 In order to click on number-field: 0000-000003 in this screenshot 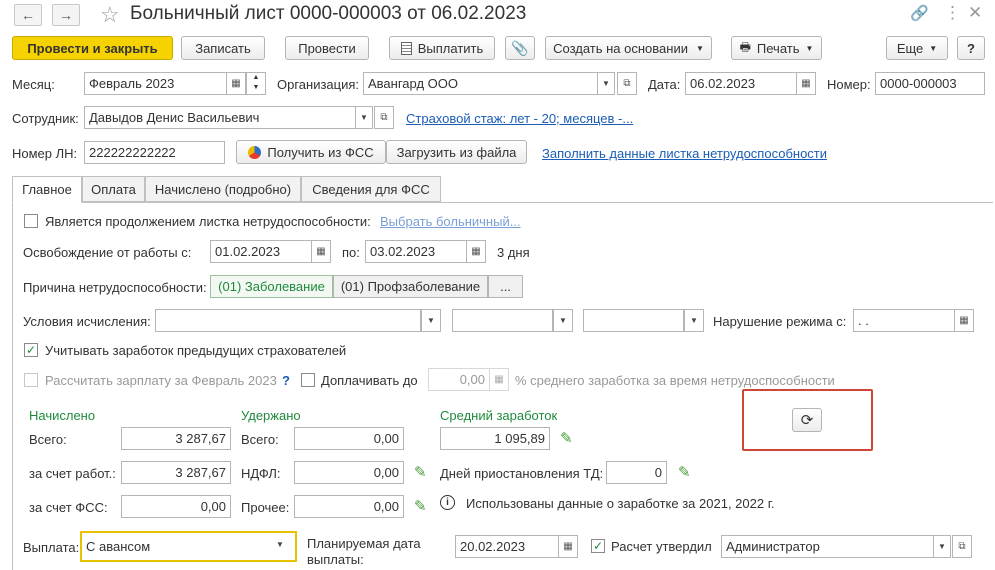, I will do `click(930, 83)`.